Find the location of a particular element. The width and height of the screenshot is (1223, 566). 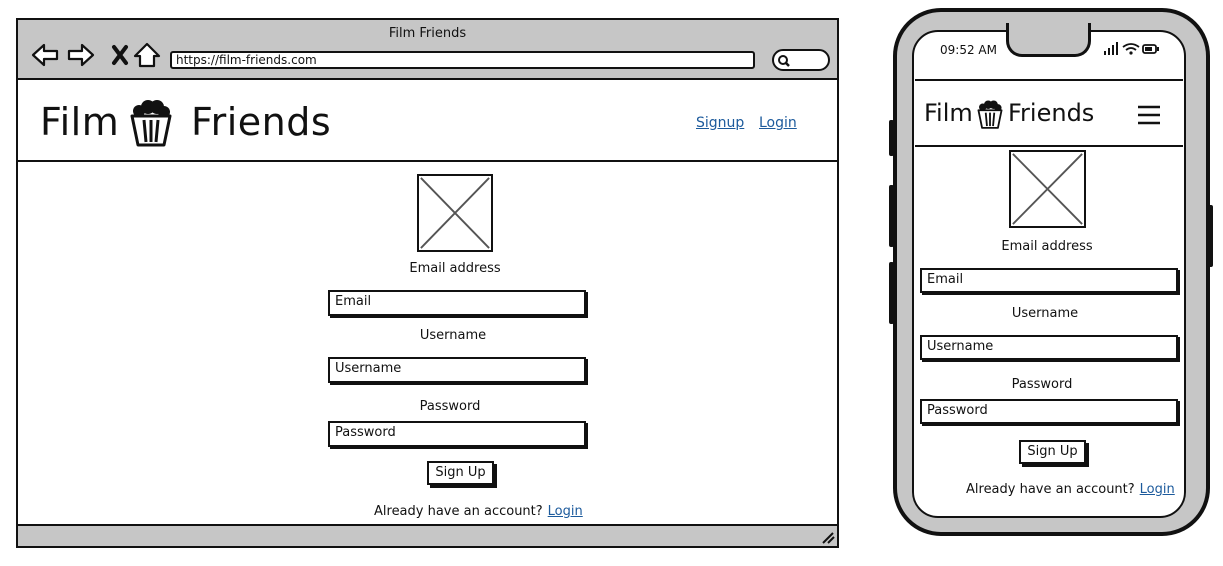

mobile-login-prompt-text: Already have an account? is located at coordinates (1050, 489).